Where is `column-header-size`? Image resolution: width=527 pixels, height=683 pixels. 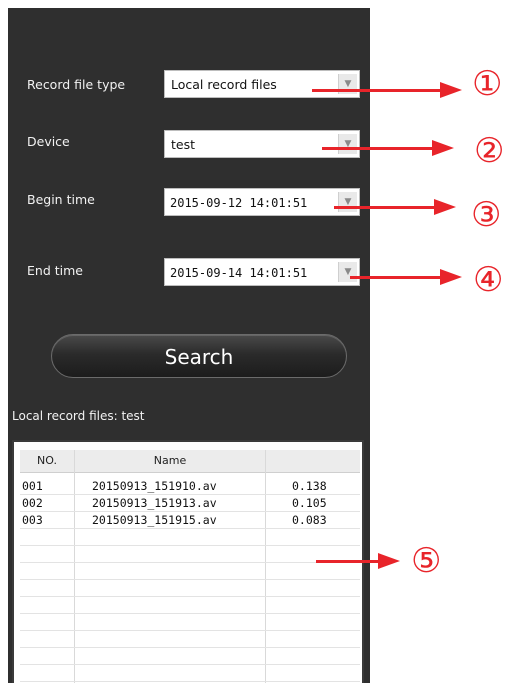
column-header-size is located at coordinates (313, 461).